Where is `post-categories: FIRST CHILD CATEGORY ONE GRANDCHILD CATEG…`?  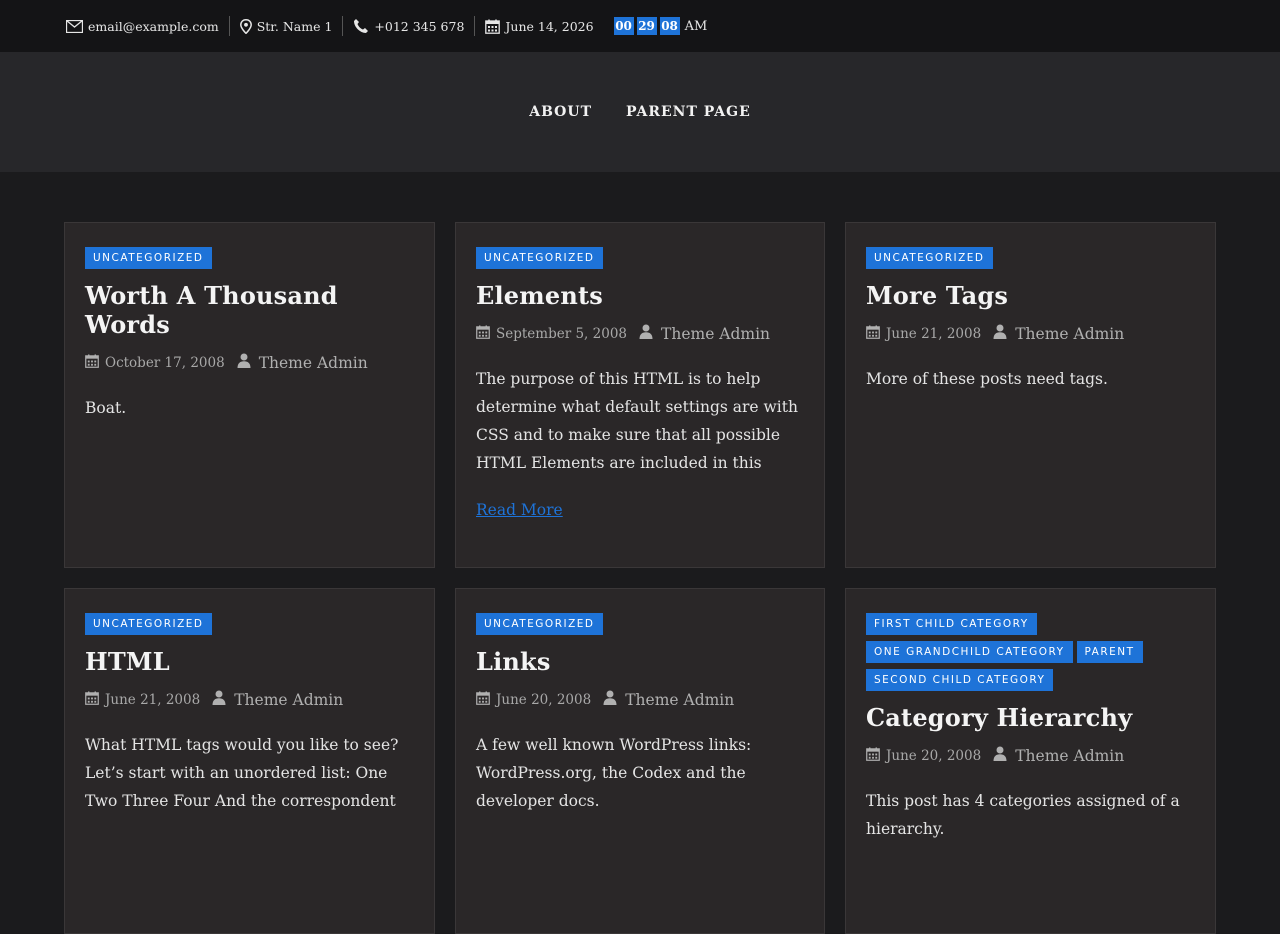 post-categories: FIRST CHILD CATEGORY ONE GRANDCHILD CATEG… is located at coordinates (1030, 652).